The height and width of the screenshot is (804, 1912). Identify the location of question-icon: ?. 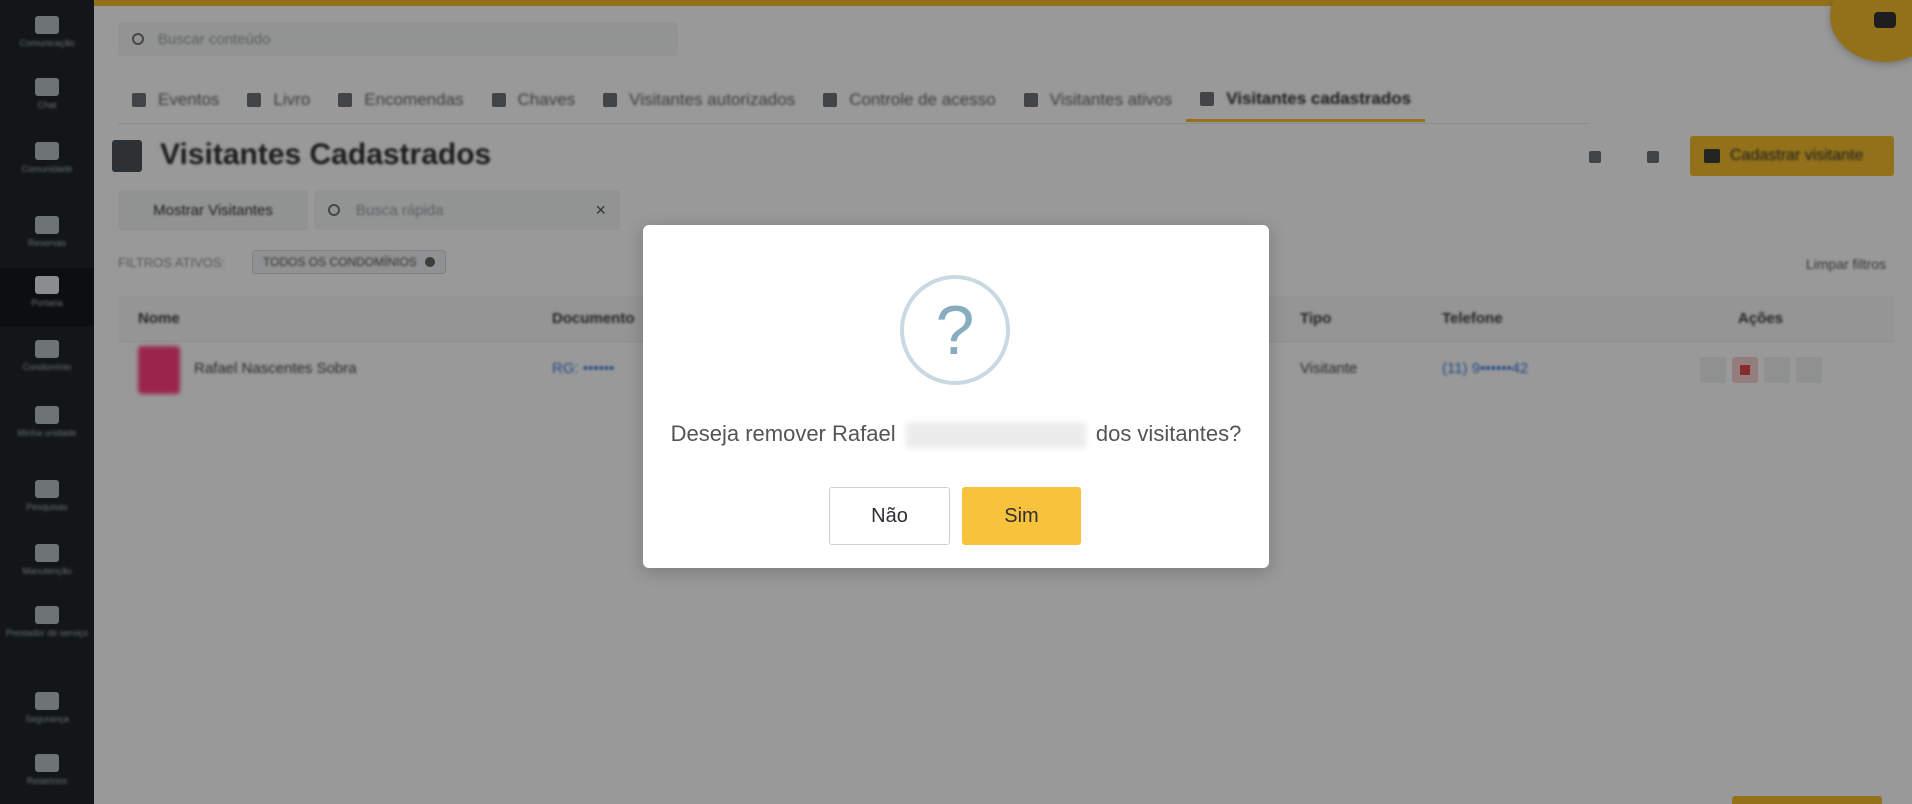
(955, 330).